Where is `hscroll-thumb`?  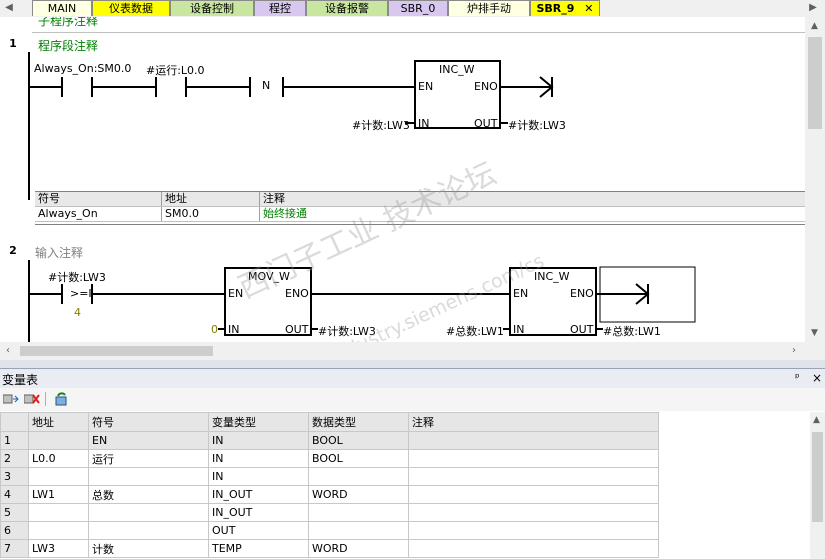 hscroll-thumb is located at coordinates (116, 351).